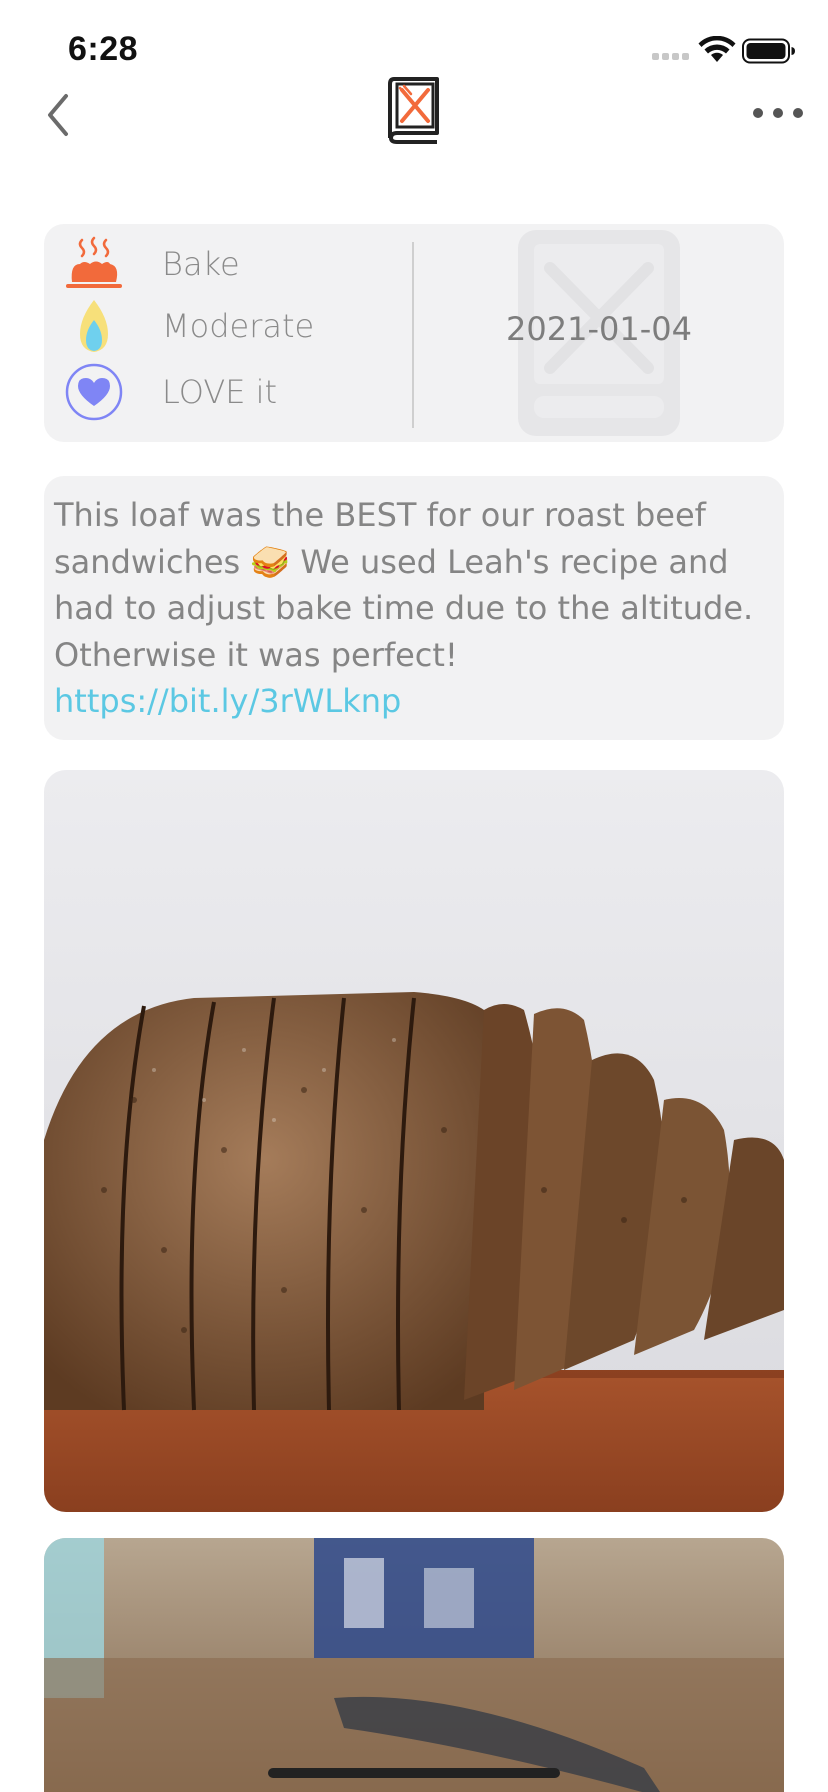 The width and height of the screenshot is (828, 1792). I want to click on difficulty-label: Moderate, so click(238, 326).